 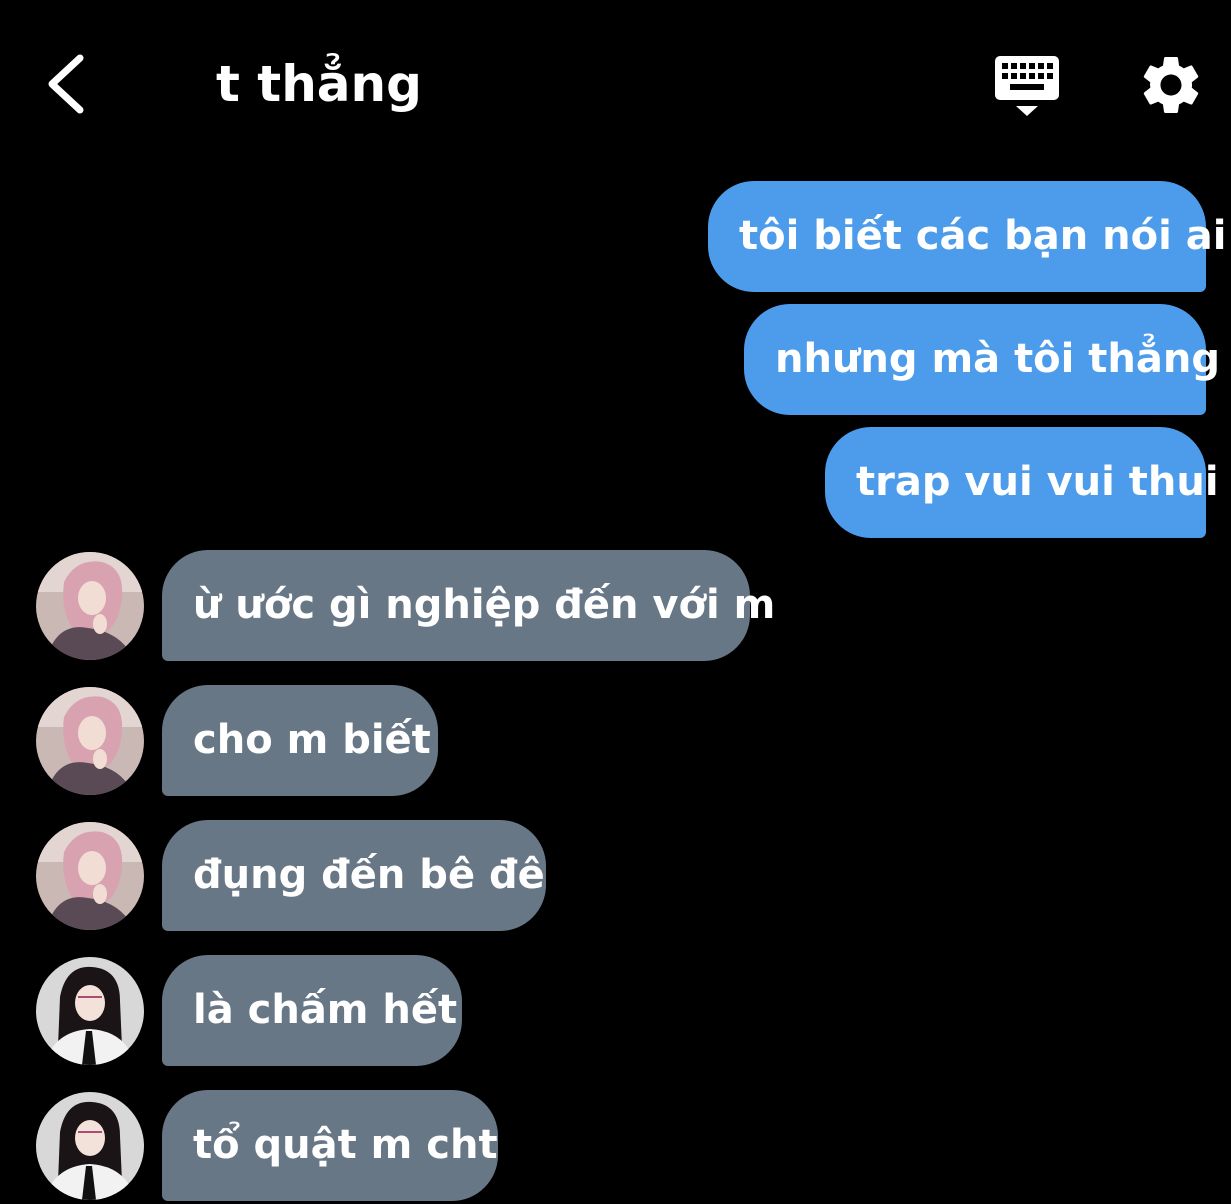 What do you see at coordinates (300, 740) in the screenshot?
I see `incoming-message: cho m biết` at bounding box center [300, 740].